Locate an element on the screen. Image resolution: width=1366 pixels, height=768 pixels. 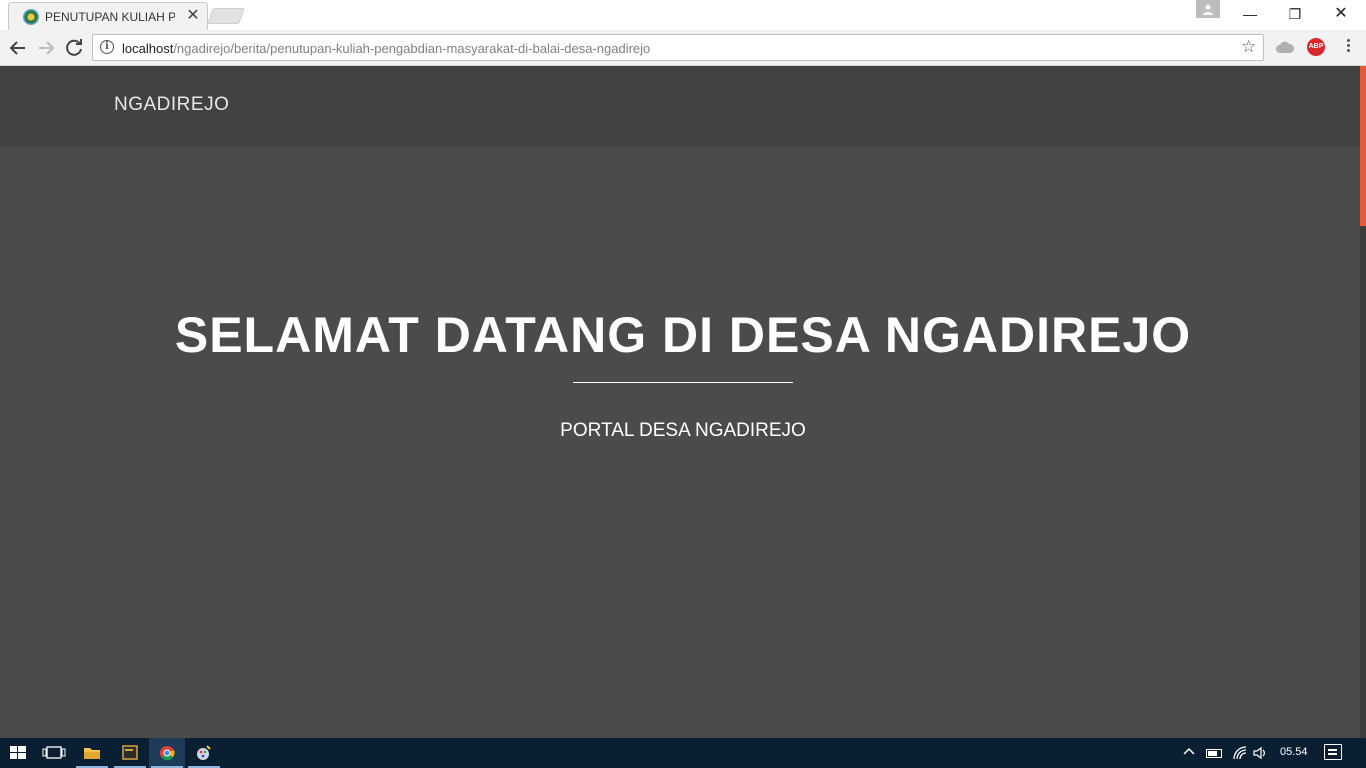
restore-button: ❐ is located at coordinates (1295, 14).